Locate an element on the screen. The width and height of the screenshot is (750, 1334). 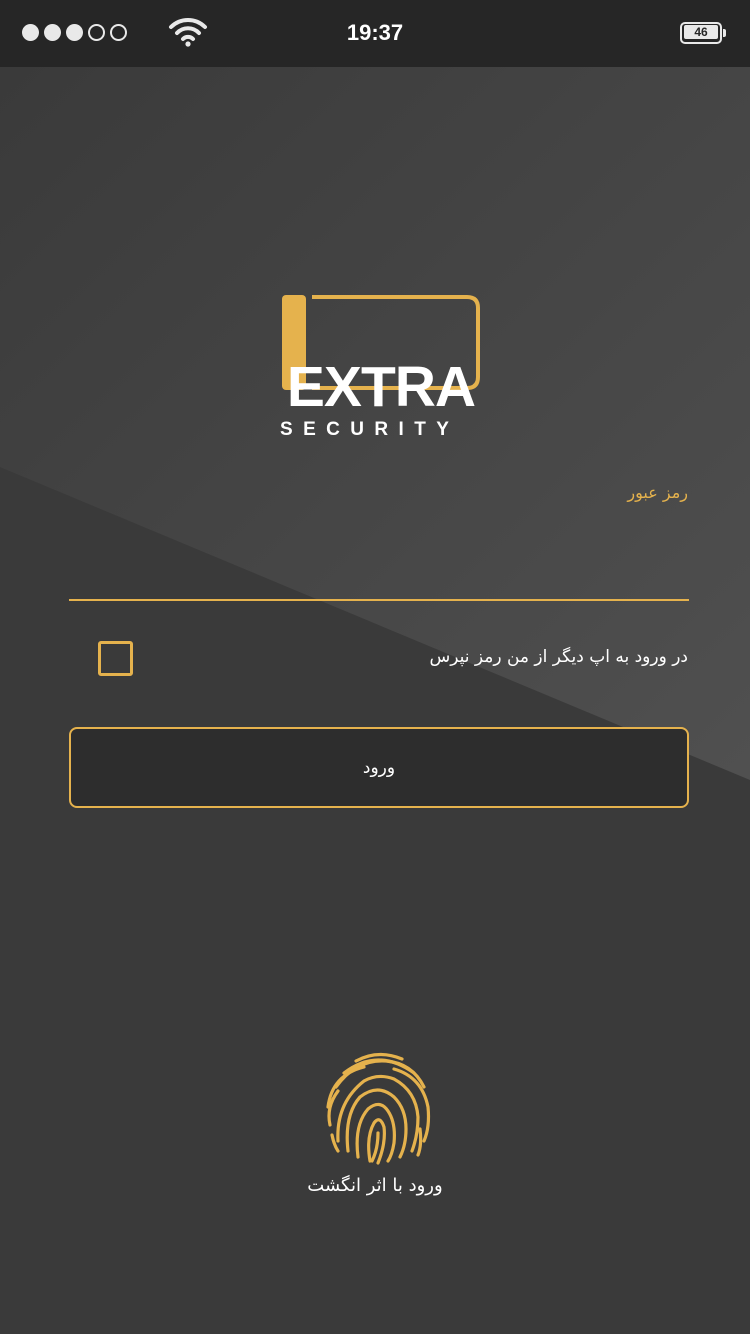
clock: 19:37 is located at coordinates (375, 32).